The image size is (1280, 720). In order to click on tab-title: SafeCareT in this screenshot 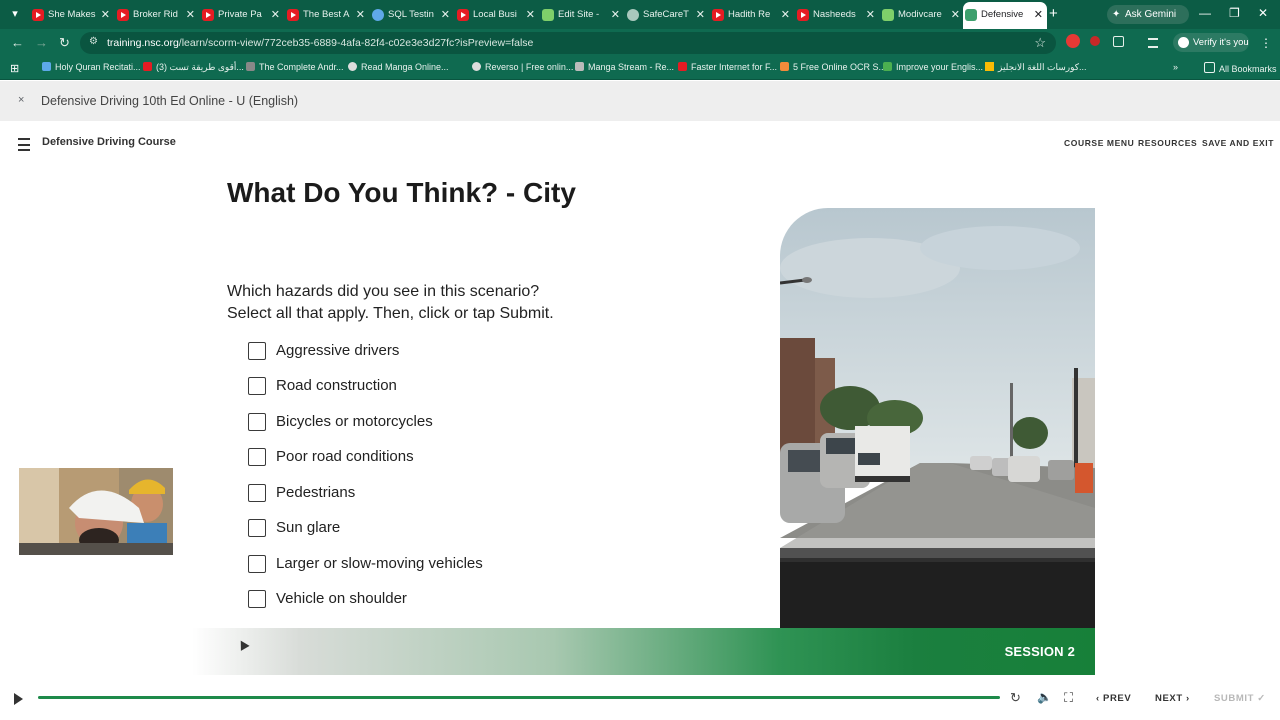, I will do `click(666, 14)`.